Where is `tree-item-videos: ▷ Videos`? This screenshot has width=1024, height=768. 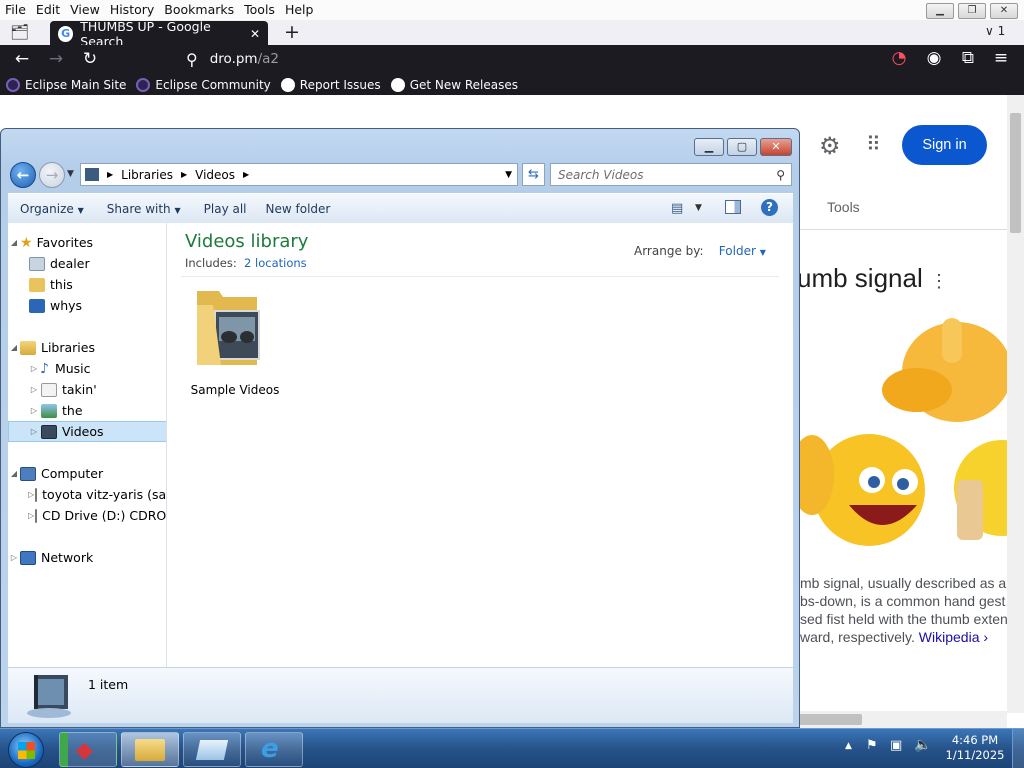
tree-item-videos: ▷ Videos is located at coordinates (87, 431).